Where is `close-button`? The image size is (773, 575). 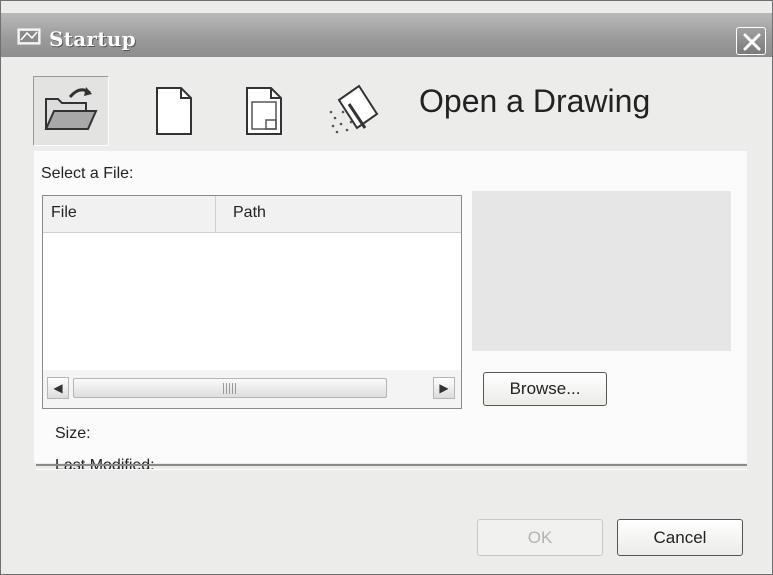 close-button is located at coordinates (751, 41).